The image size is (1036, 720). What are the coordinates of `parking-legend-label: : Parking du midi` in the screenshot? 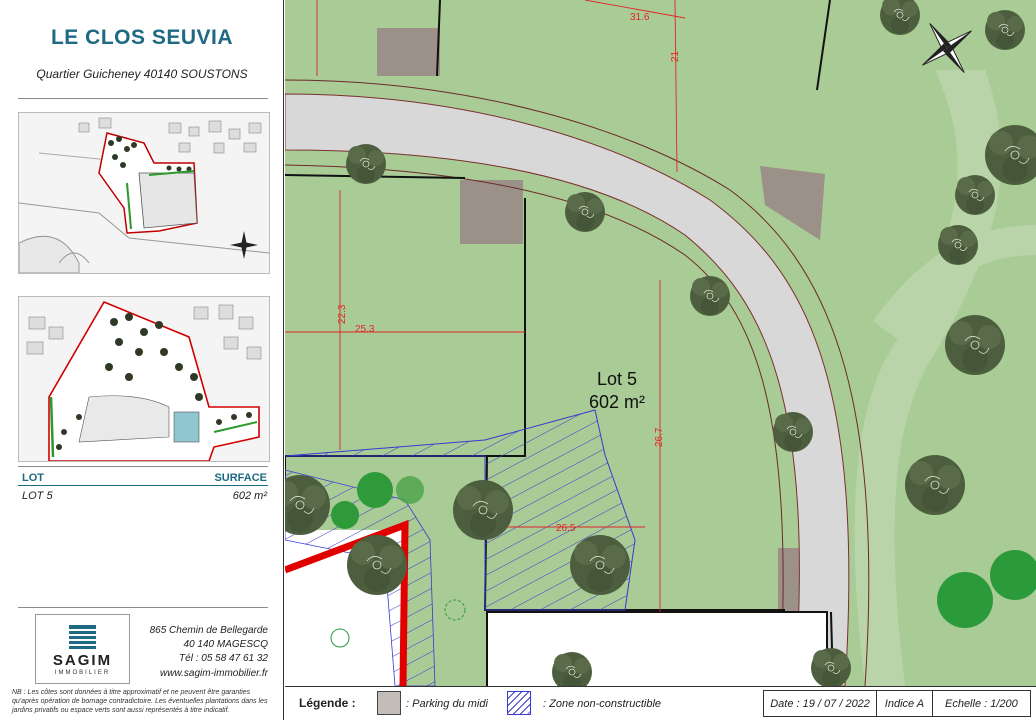 It's located at (447, 704).